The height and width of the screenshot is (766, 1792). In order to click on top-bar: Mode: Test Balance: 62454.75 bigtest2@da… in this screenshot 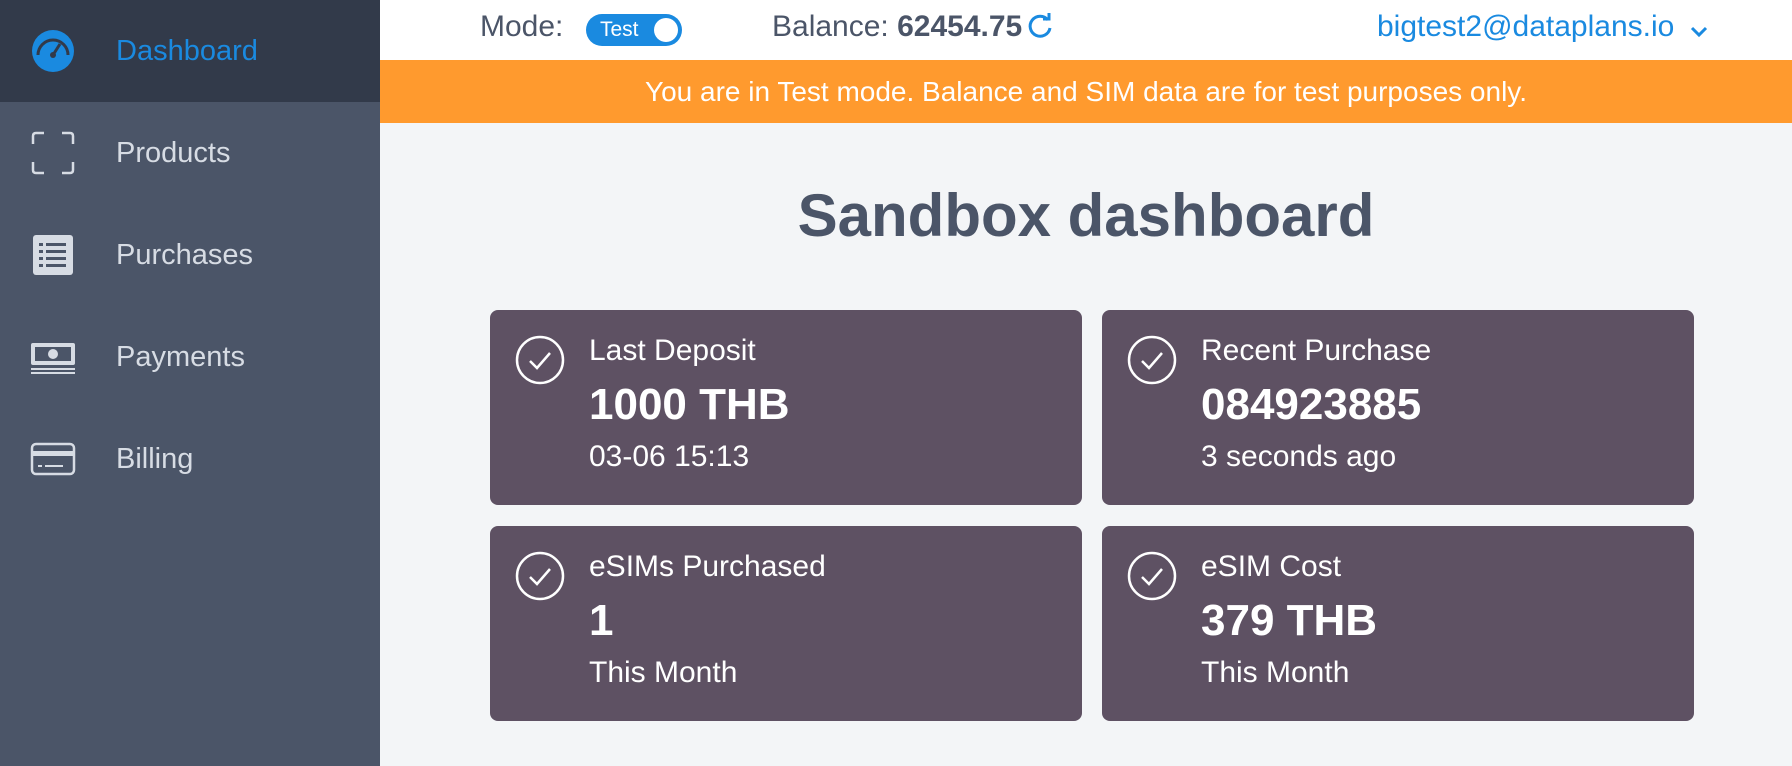, I will do `click(1086, 30)`.